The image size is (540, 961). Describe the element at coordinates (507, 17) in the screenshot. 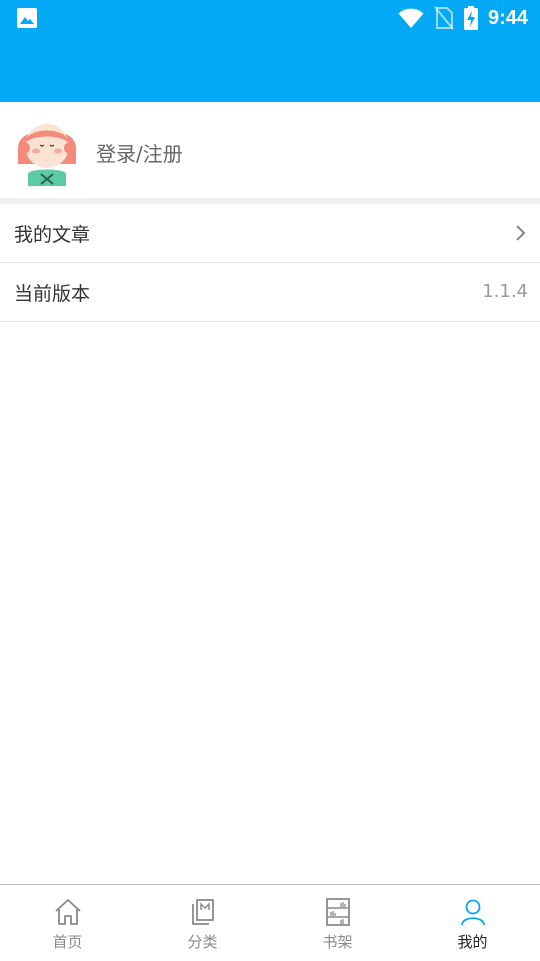

I see `status-time: 9:44` at that location.